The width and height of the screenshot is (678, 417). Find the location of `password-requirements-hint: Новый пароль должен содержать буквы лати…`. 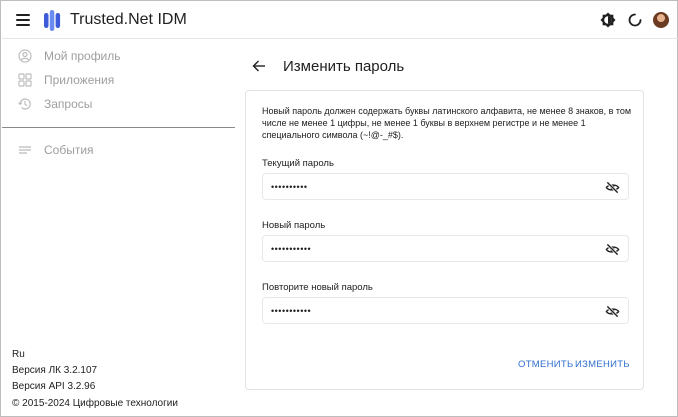

password-requirements-hint: Новый пароль должен содержать буквы лати… is located at coordinates (447, 123).